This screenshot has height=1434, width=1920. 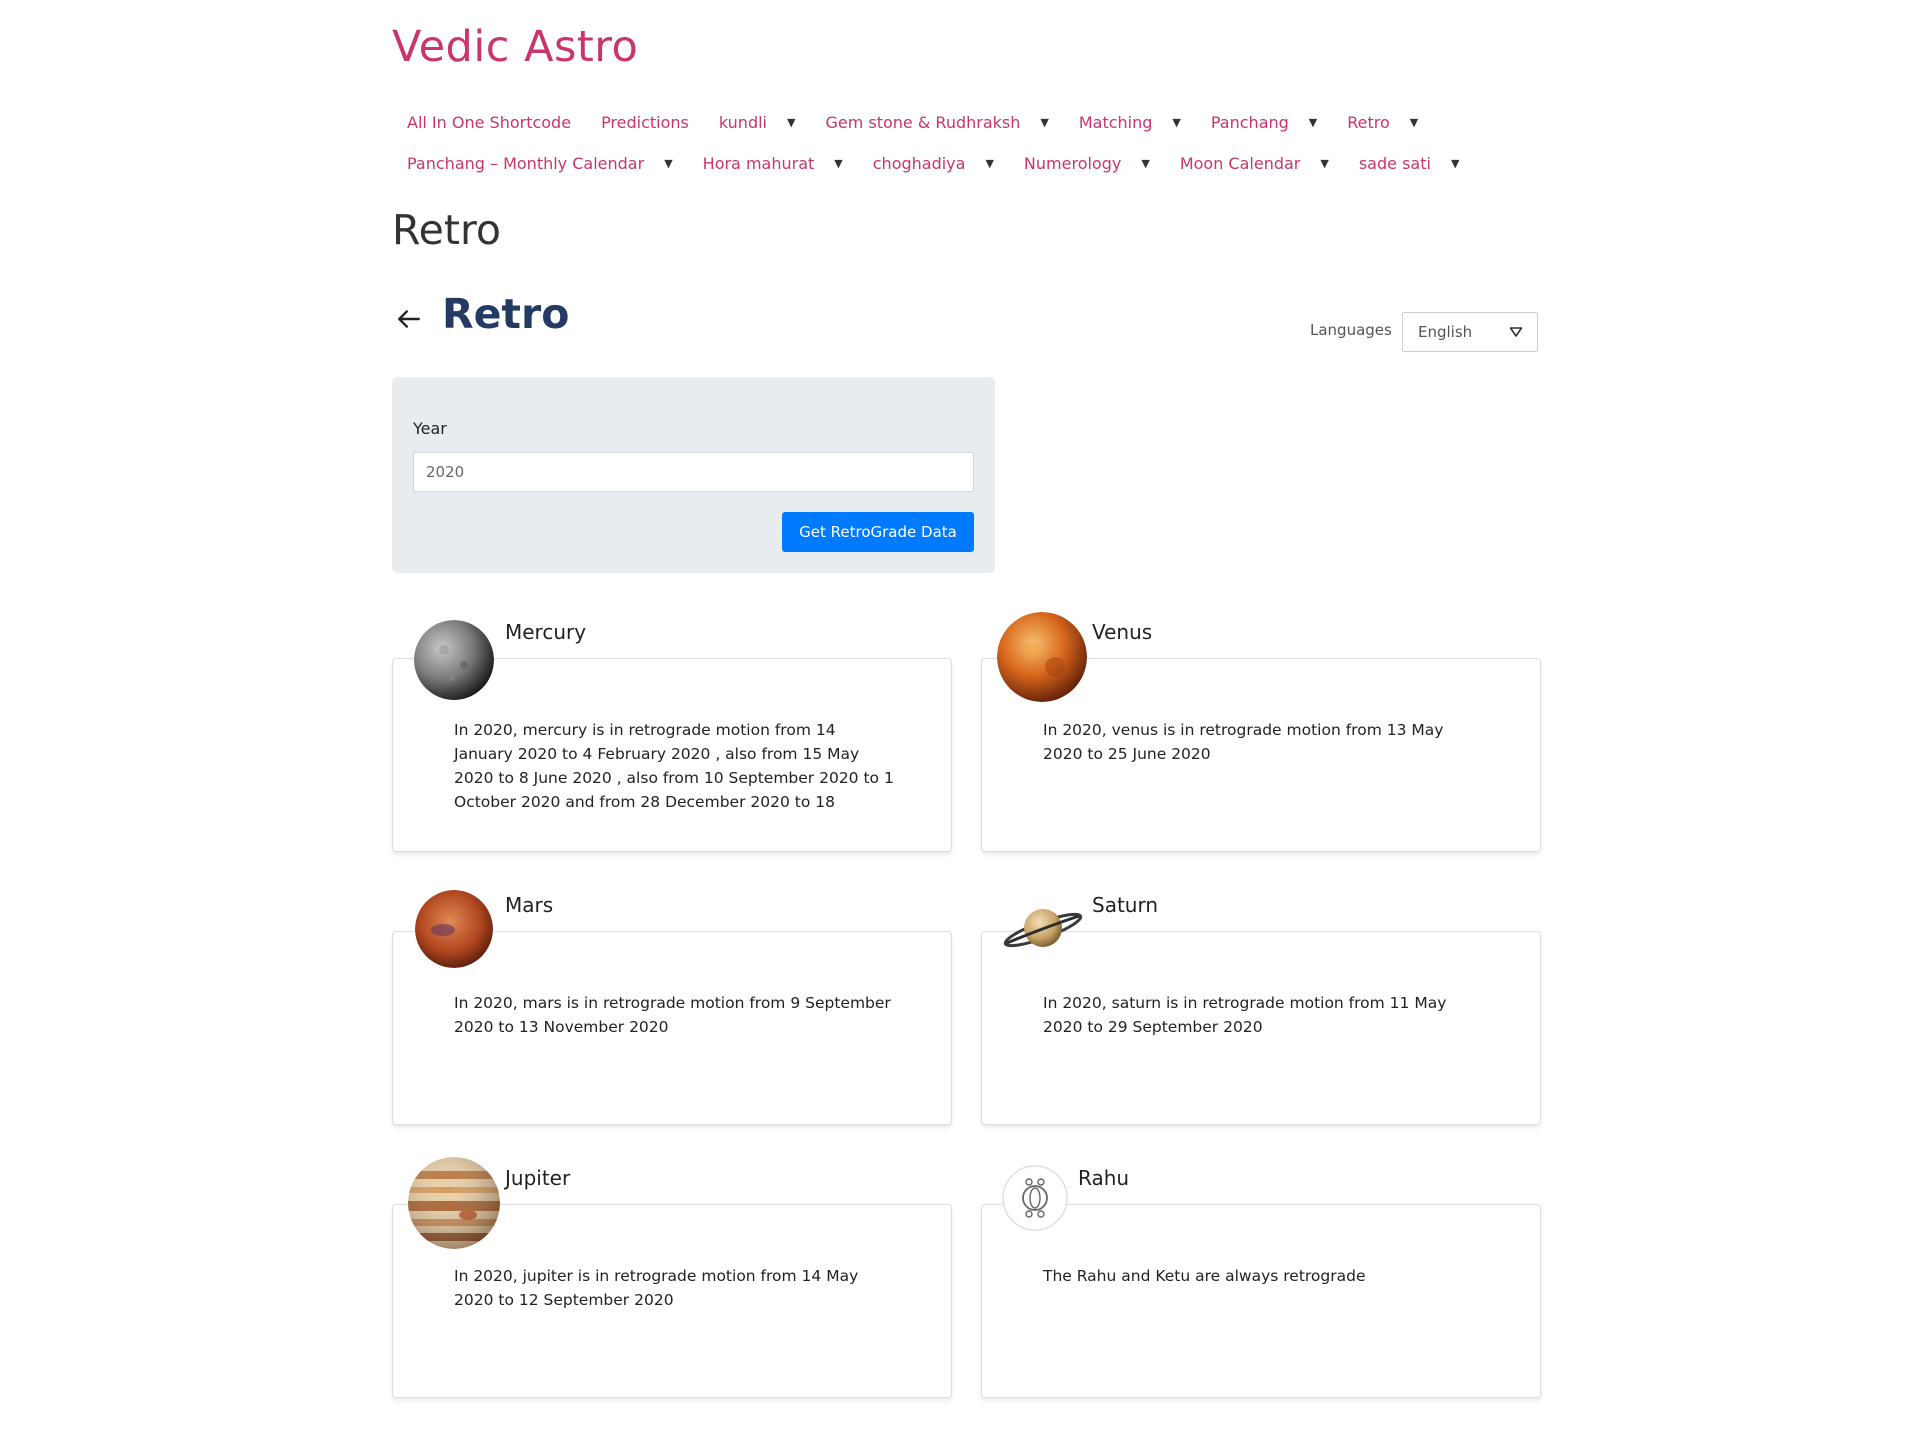 I want to click on nav-item-matching: Matching ▼, so click(x=1130, y=122).